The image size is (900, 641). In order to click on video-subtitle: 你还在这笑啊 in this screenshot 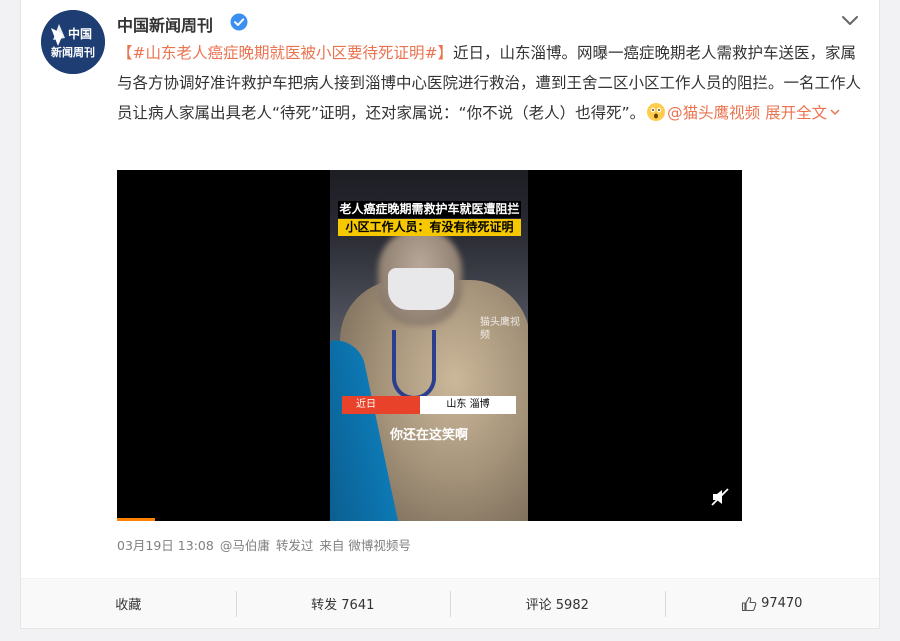, I will do `click(428, 435)`.